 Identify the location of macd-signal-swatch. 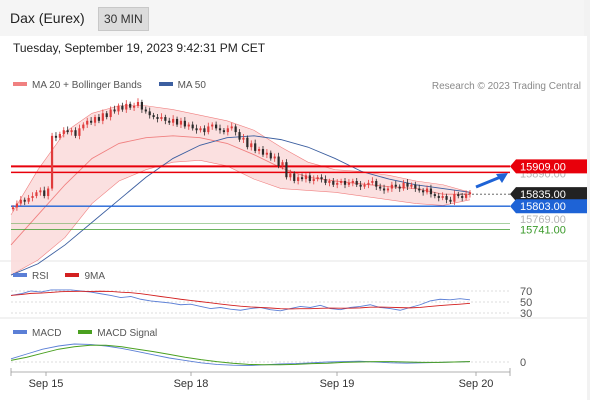
(85, 332).